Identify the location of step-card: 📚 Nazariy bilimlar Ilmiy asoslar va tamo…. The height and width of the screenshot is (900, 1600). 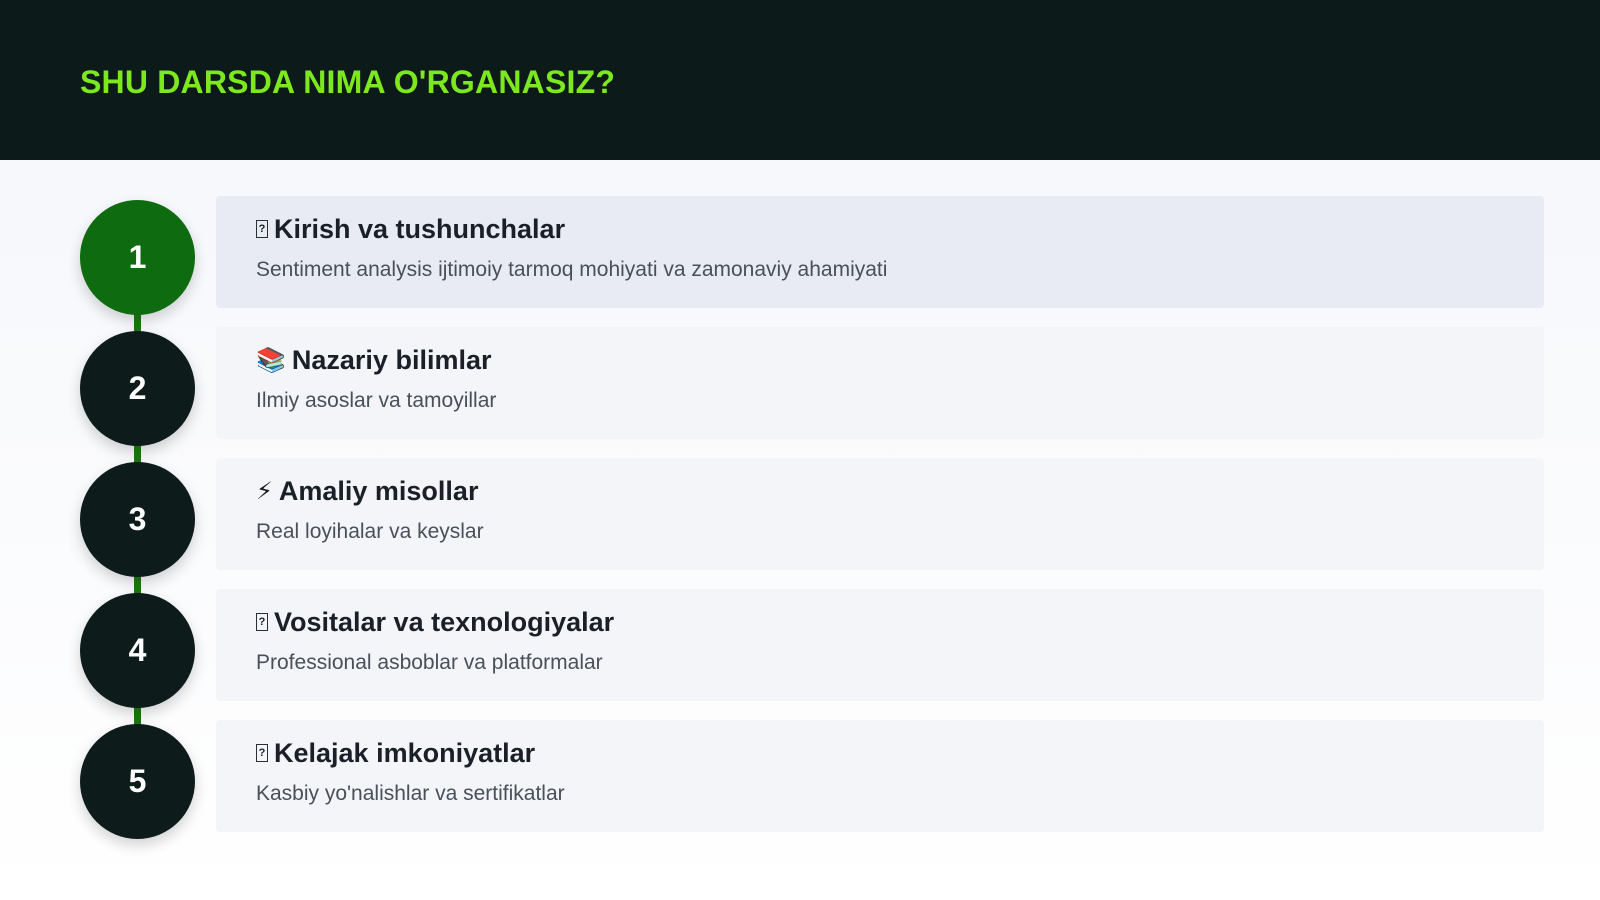
(880, 383).